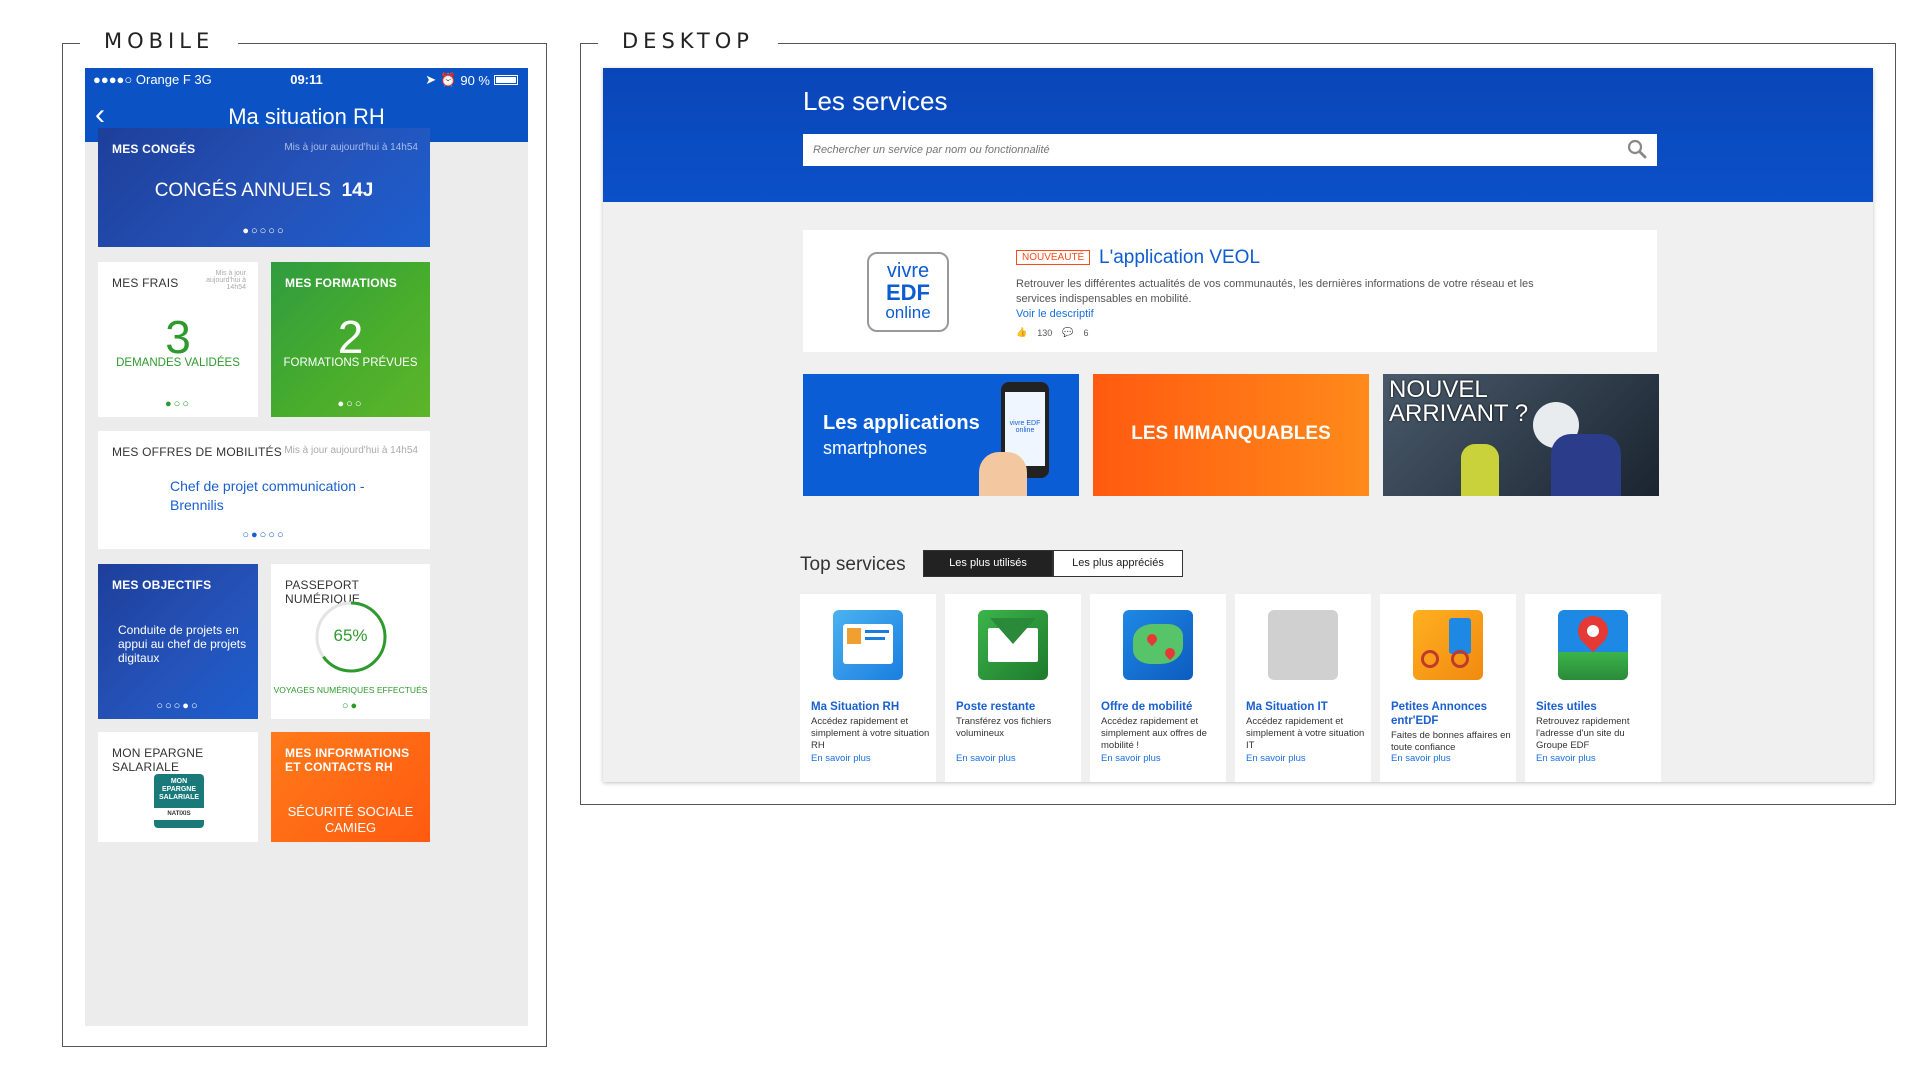 The width and height of the screenshot is (1920, 1080). I want to click on veol-details-link: Voir le descriptif, so click(1055, 314).